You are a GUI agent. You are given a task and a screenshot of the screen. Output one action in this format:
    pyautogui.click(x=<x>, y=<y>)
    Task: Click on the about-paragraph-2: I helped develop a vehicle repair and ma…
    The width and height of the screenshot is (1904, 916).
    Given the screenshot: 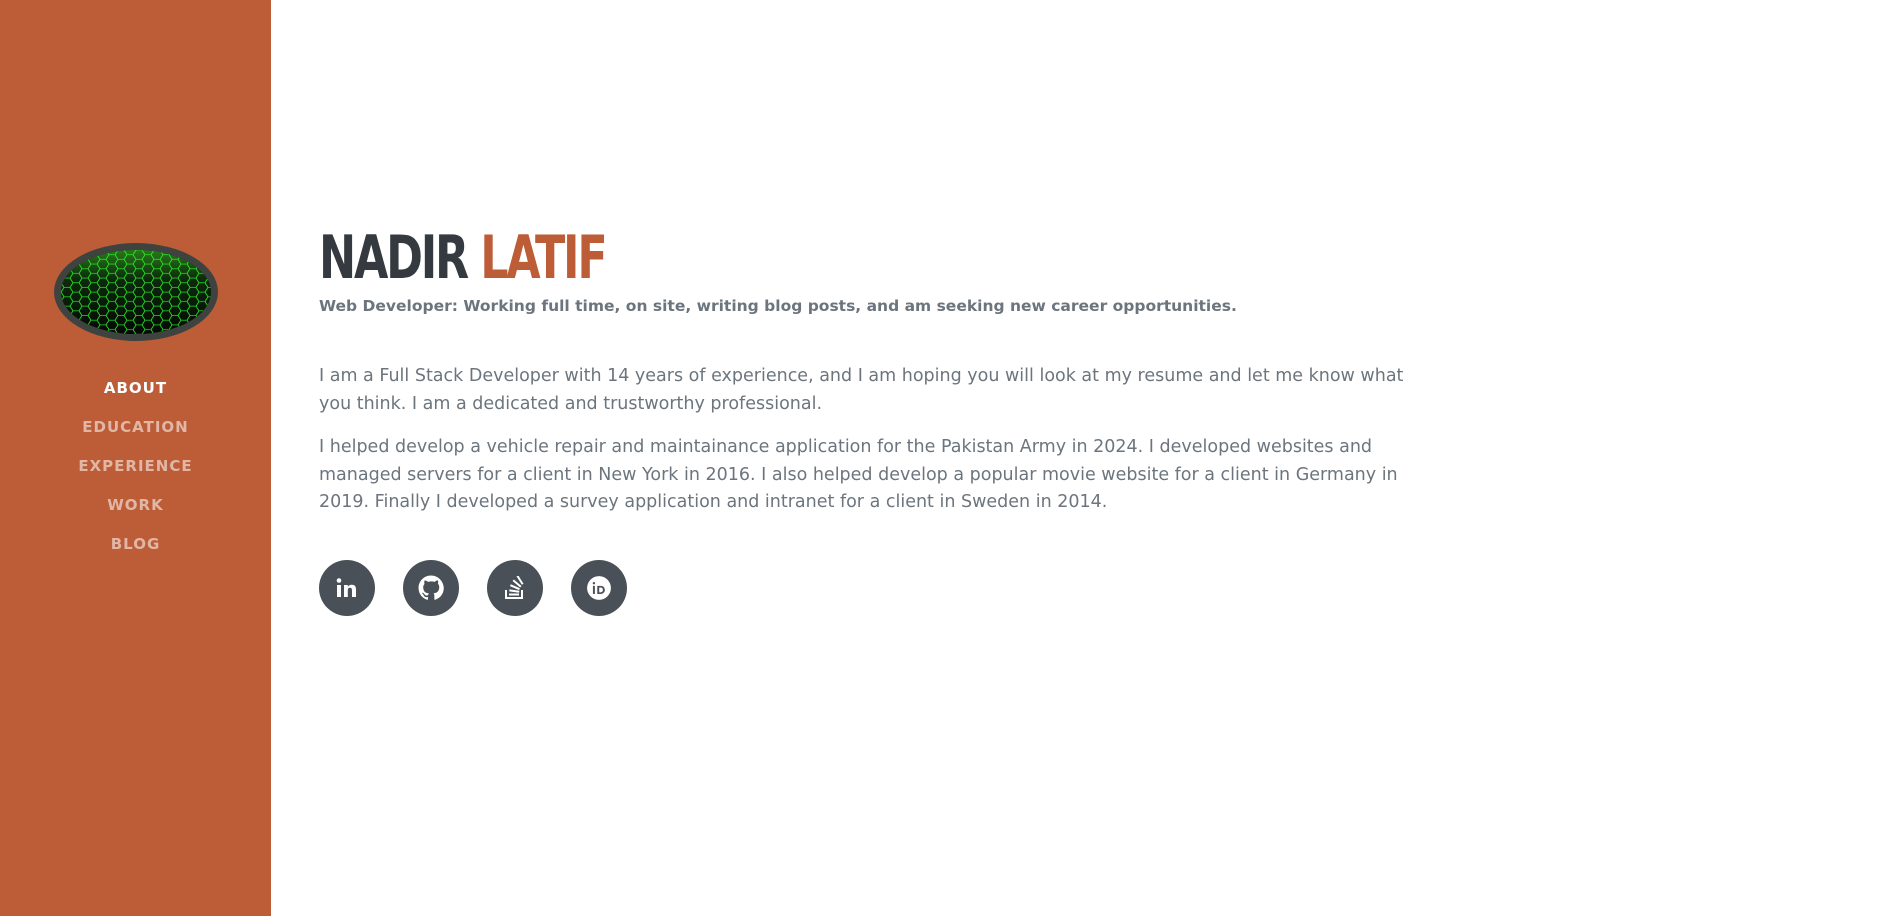 What is the action you would take?
    pyautogui.click(x=858, y=474)
    